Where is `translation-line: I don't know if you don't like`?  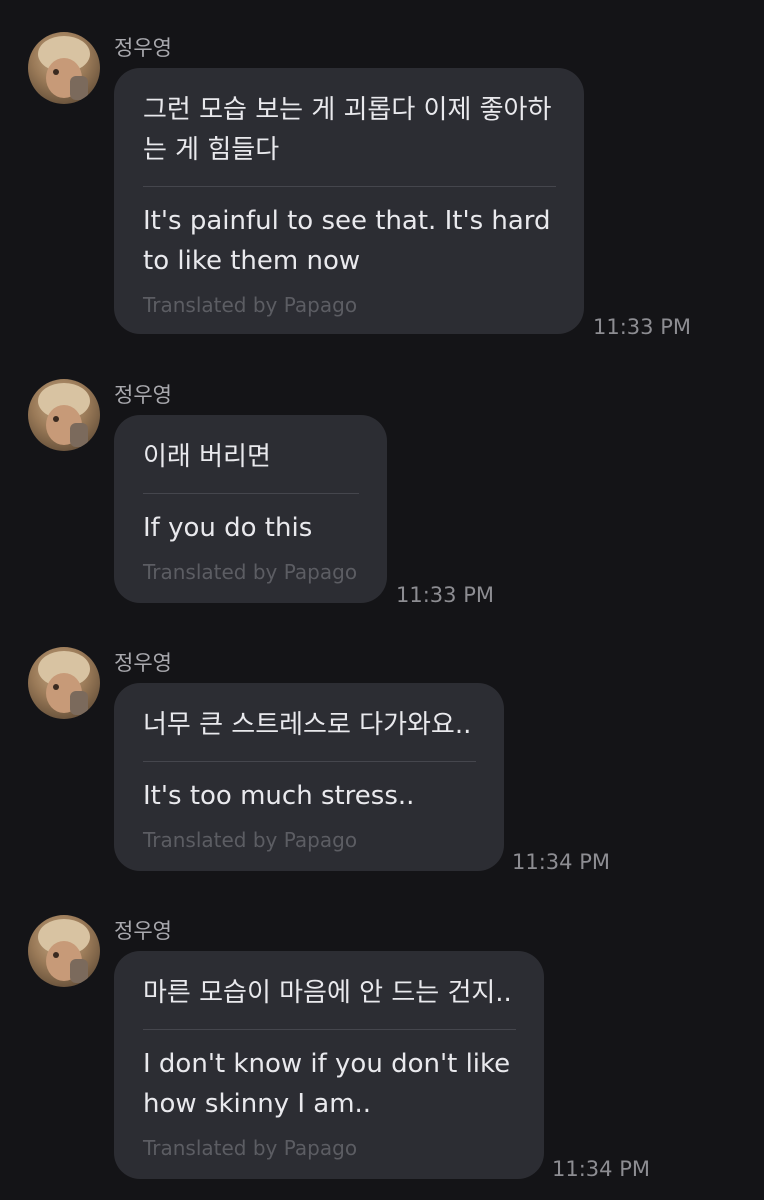 translation-line: I don't know if you don't like is located at coordinates (327, 1064).